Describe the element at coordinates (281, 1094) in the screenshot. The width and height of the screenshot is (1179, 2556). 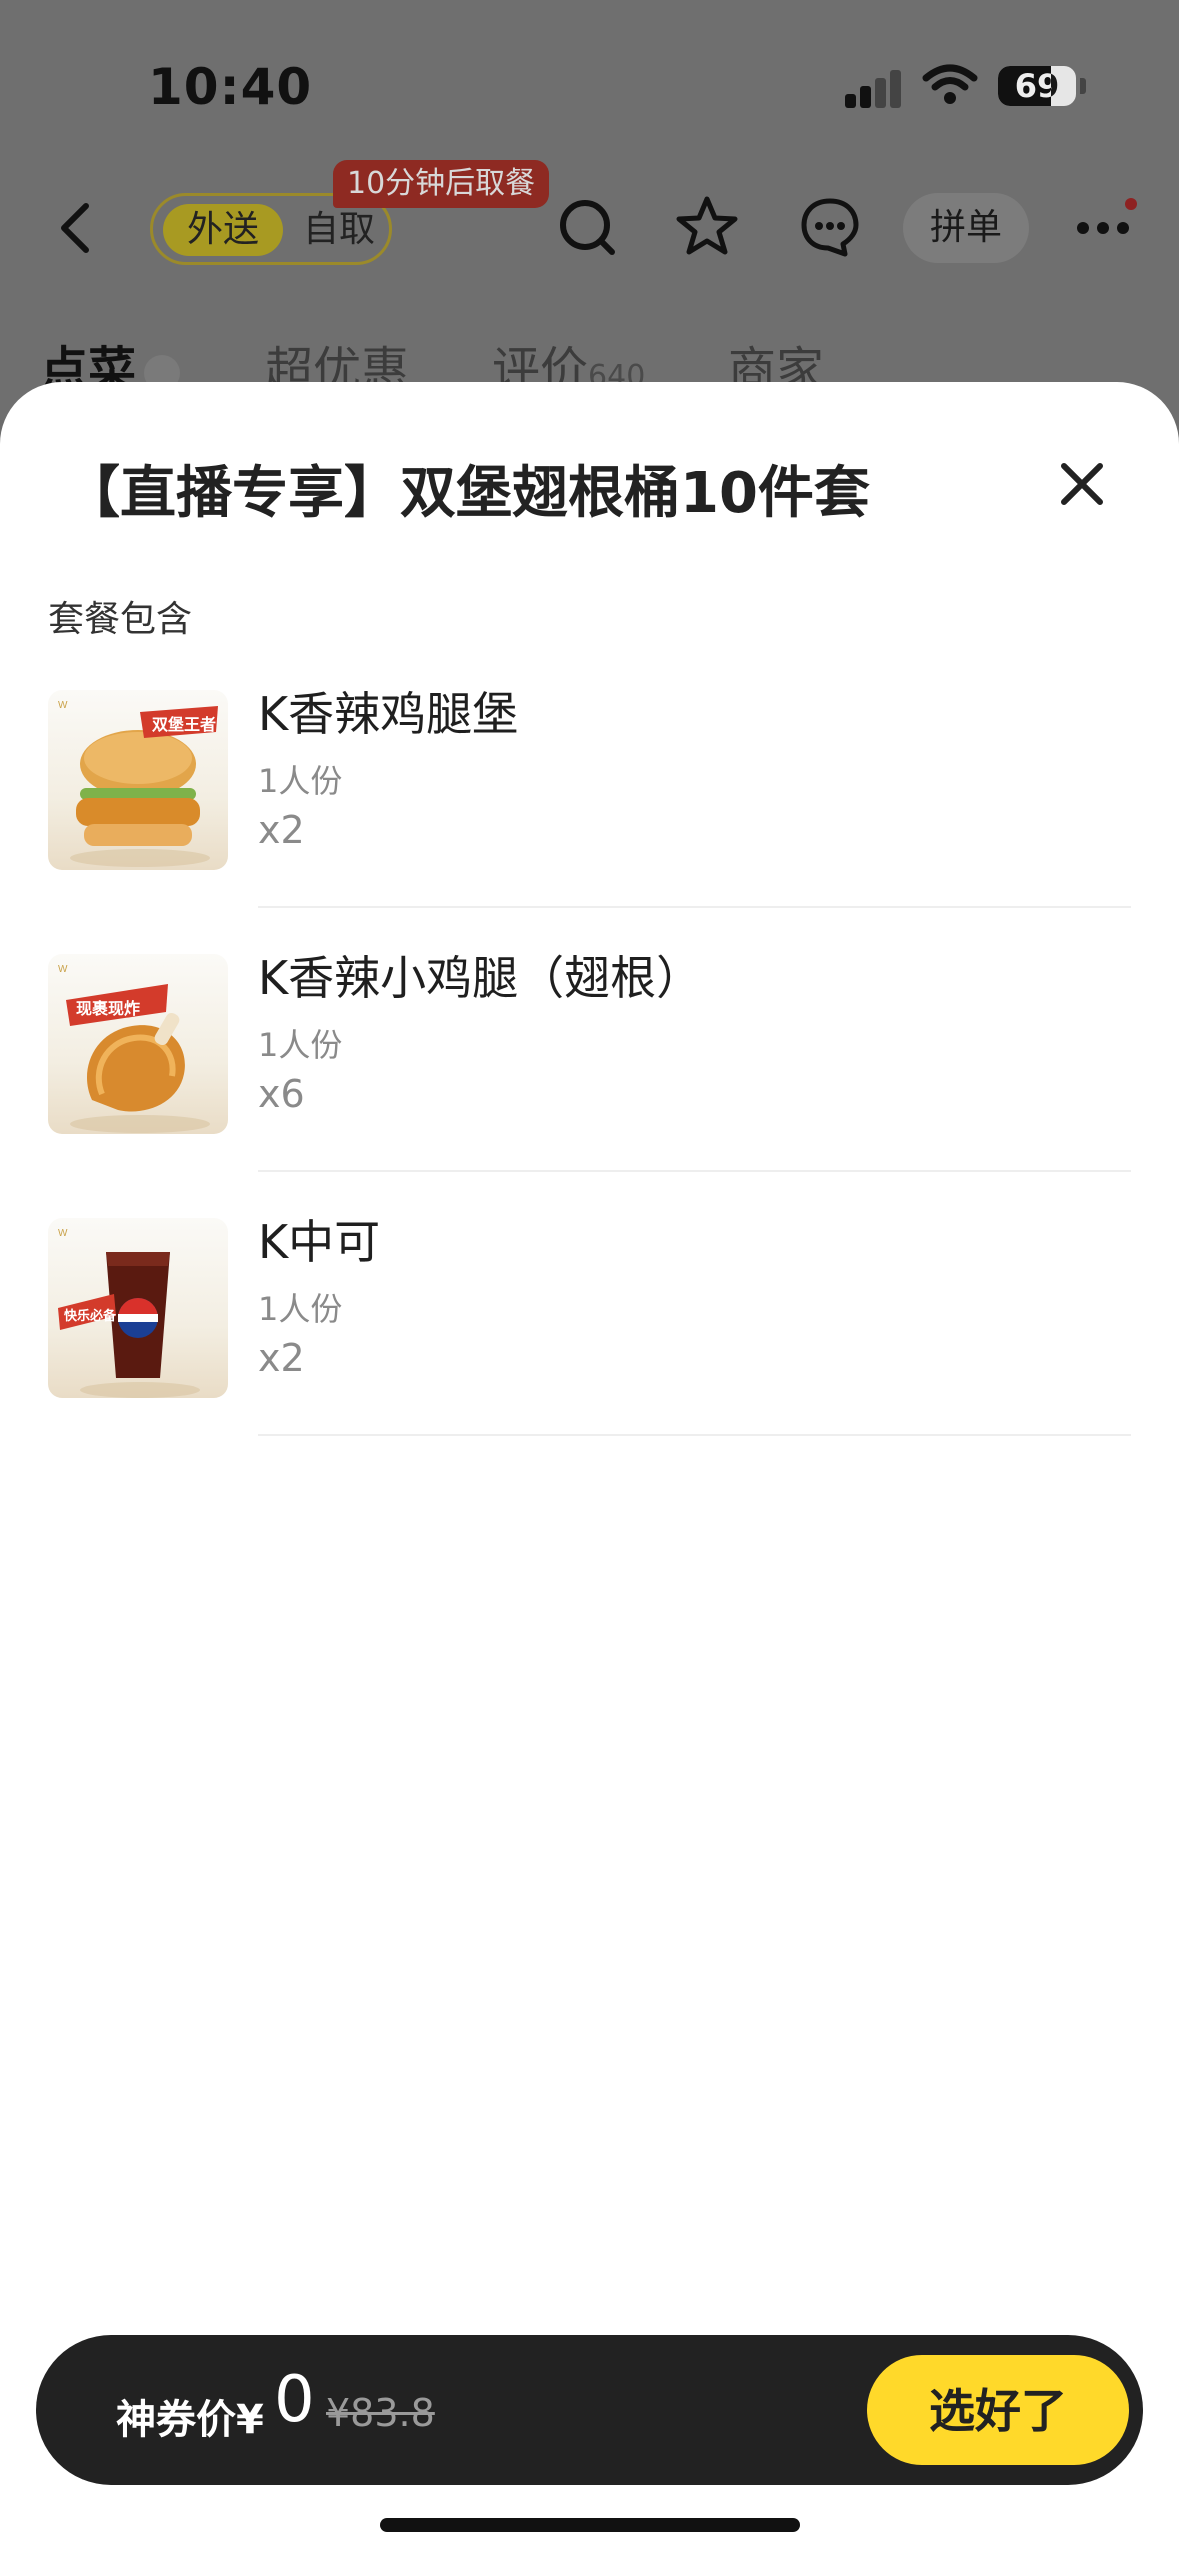
I see `item-quantity: x6` at that location.